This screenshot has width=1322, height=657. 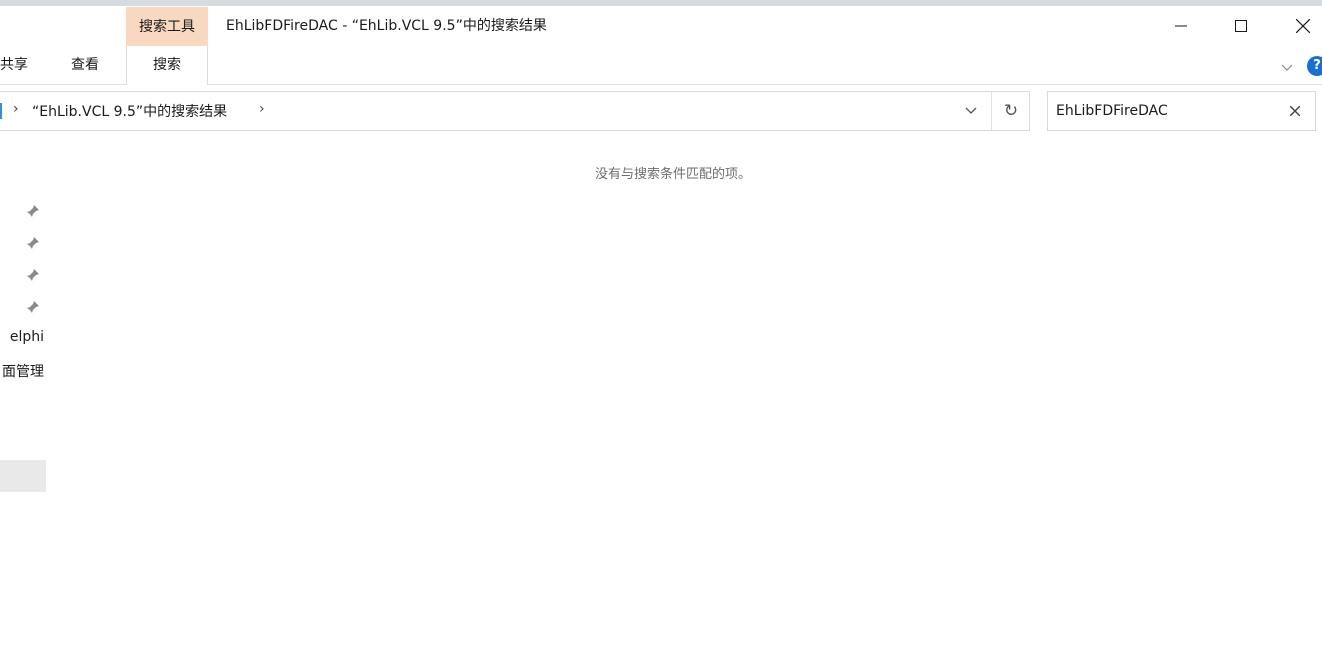 I want to click on refresh-icon: ↻, so click(x=1011, y=111).